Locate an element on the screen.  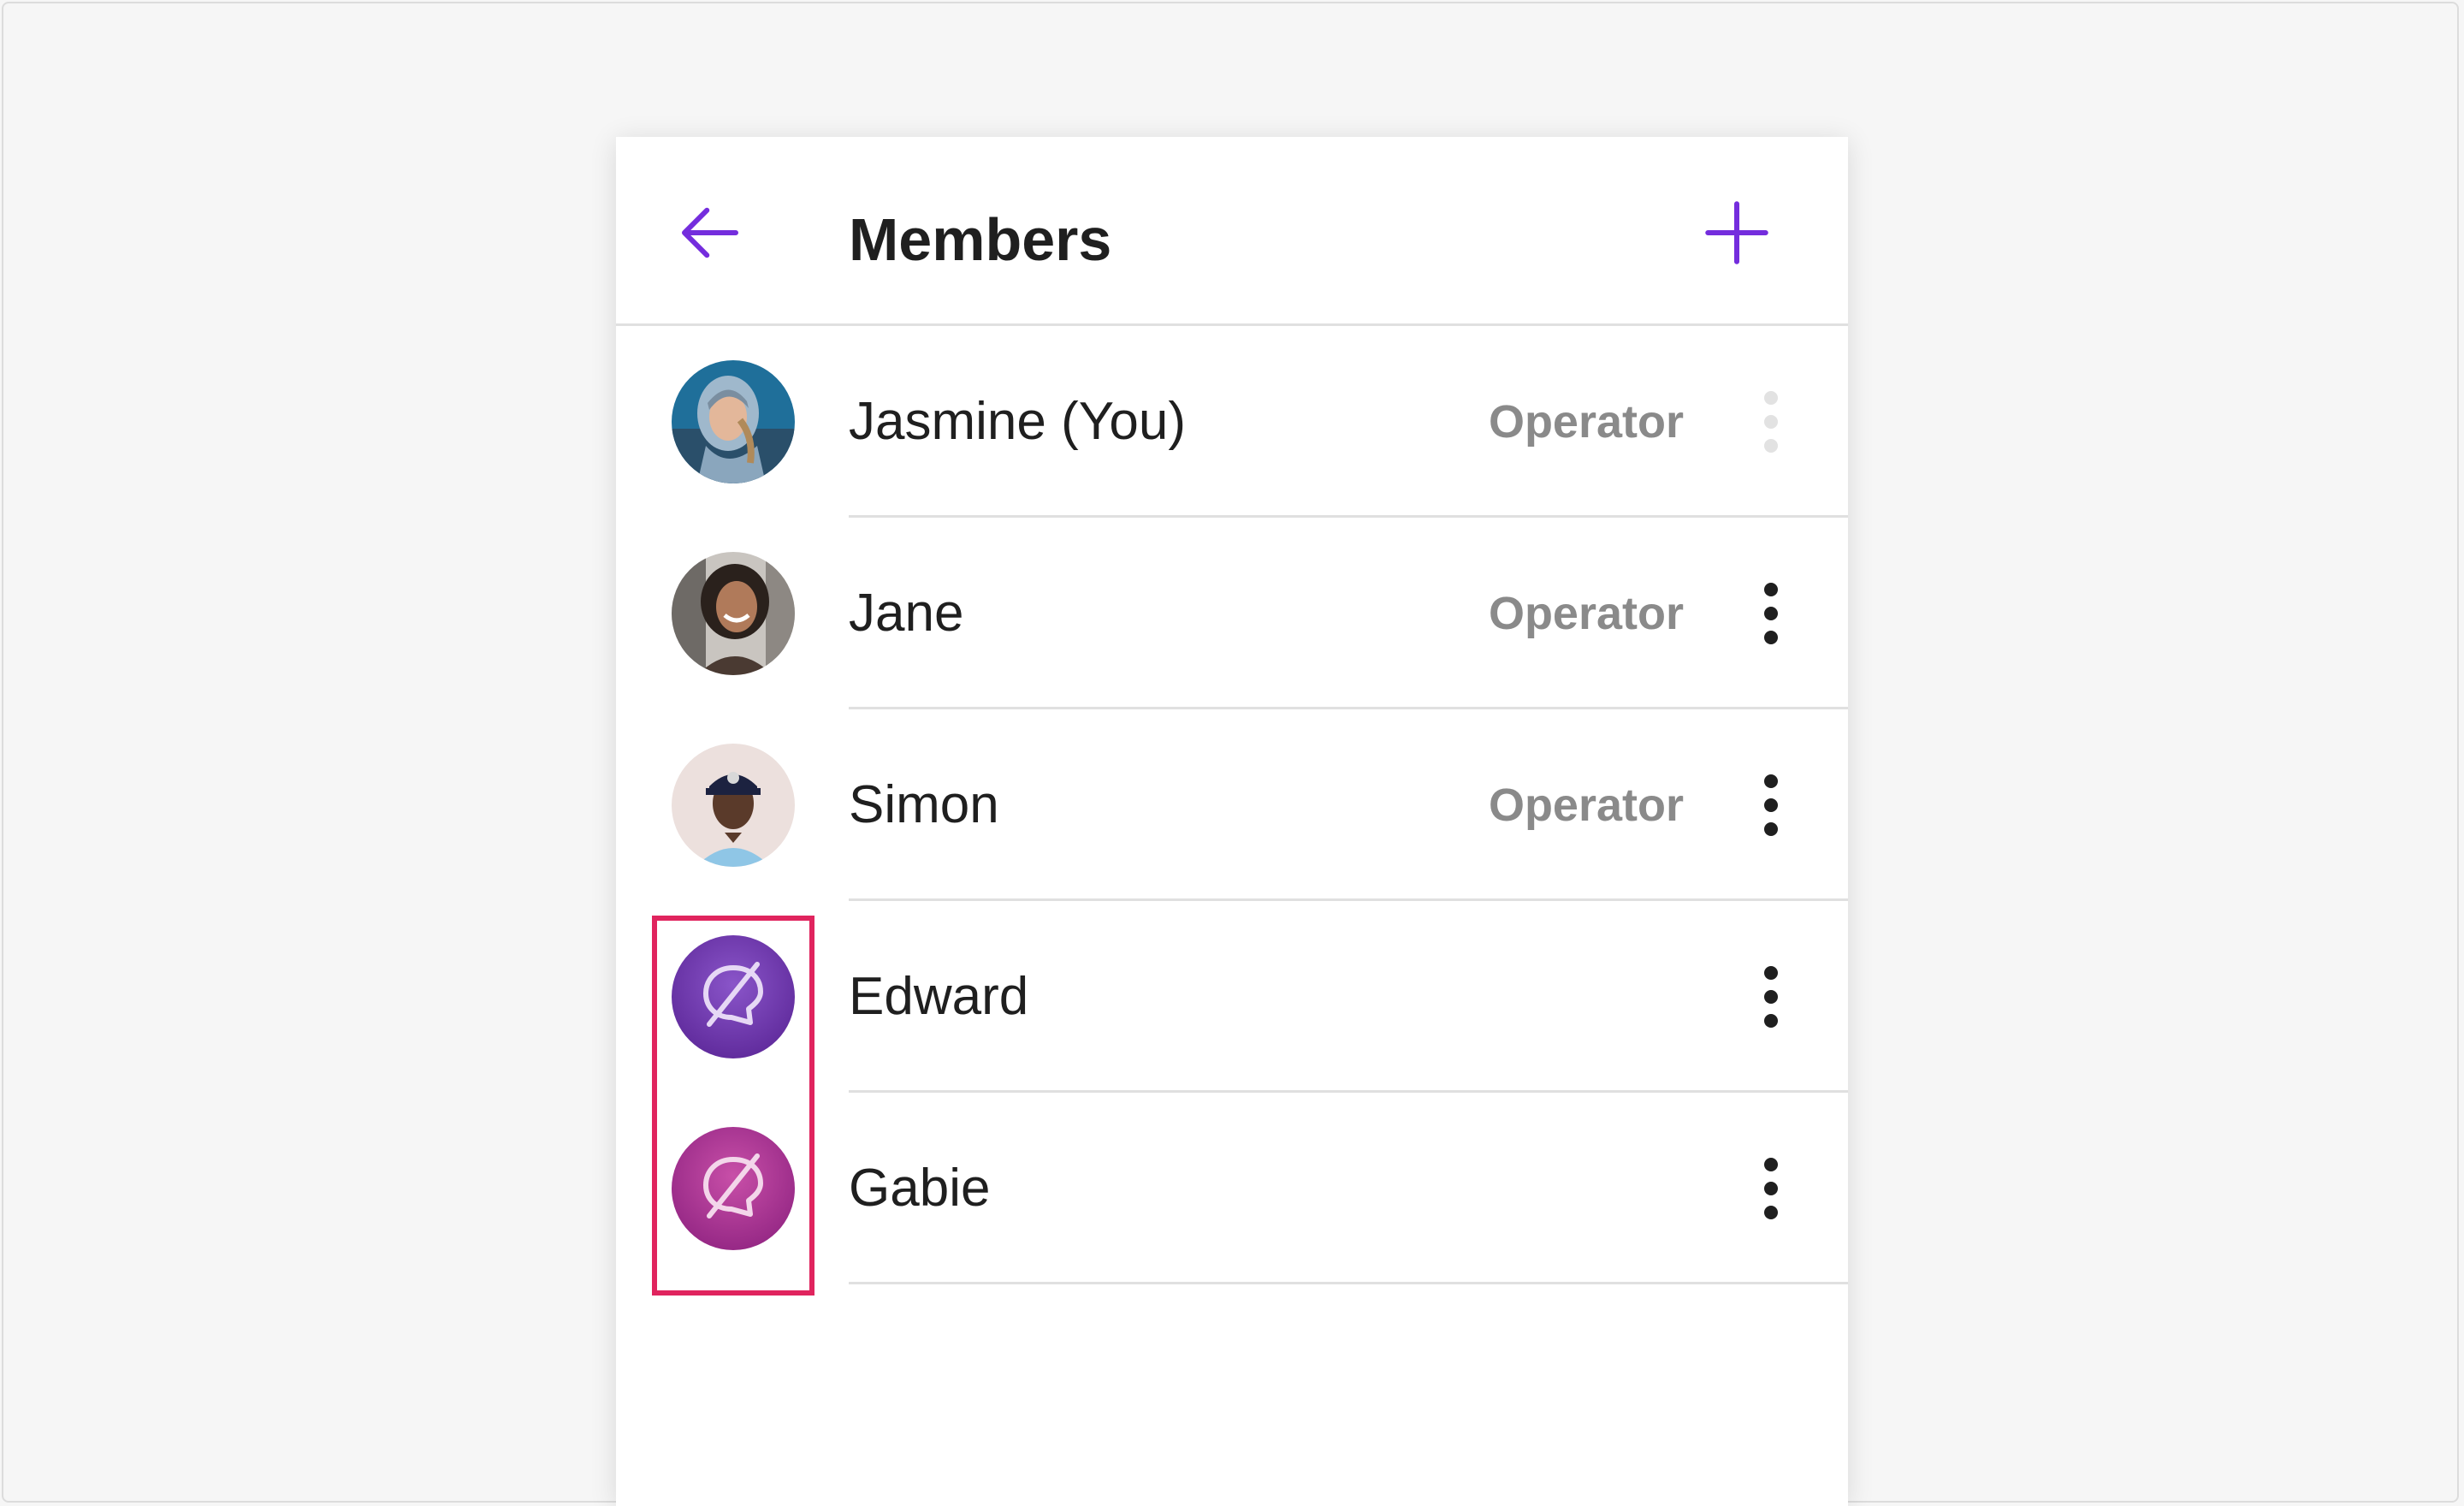
member-name: Jane is located at coordinates (906, 613).